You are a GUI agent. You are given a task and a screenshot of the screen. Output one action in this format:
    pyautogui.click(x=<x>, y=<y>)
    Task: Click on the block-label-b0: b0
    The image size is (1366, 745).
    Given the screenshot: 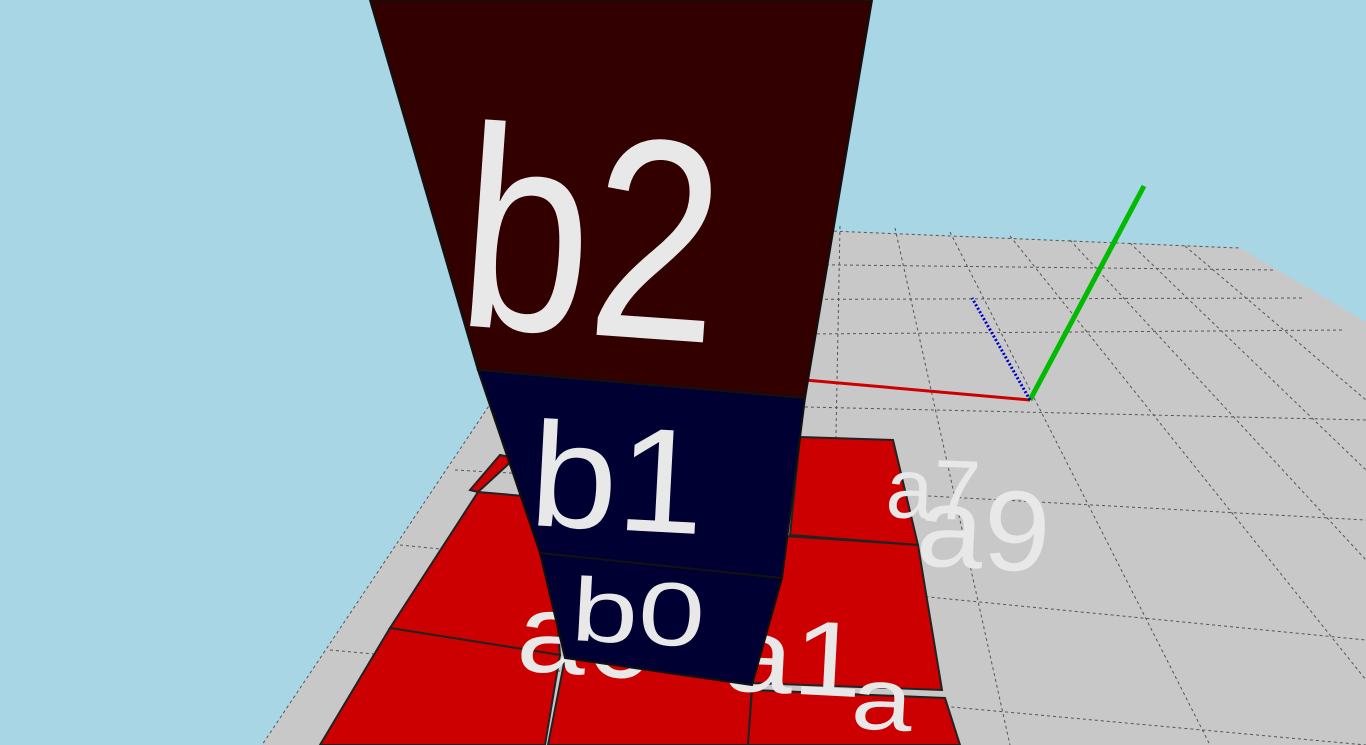 What is the action you would take?
    pyautogui.click(x=638, y=613)
    